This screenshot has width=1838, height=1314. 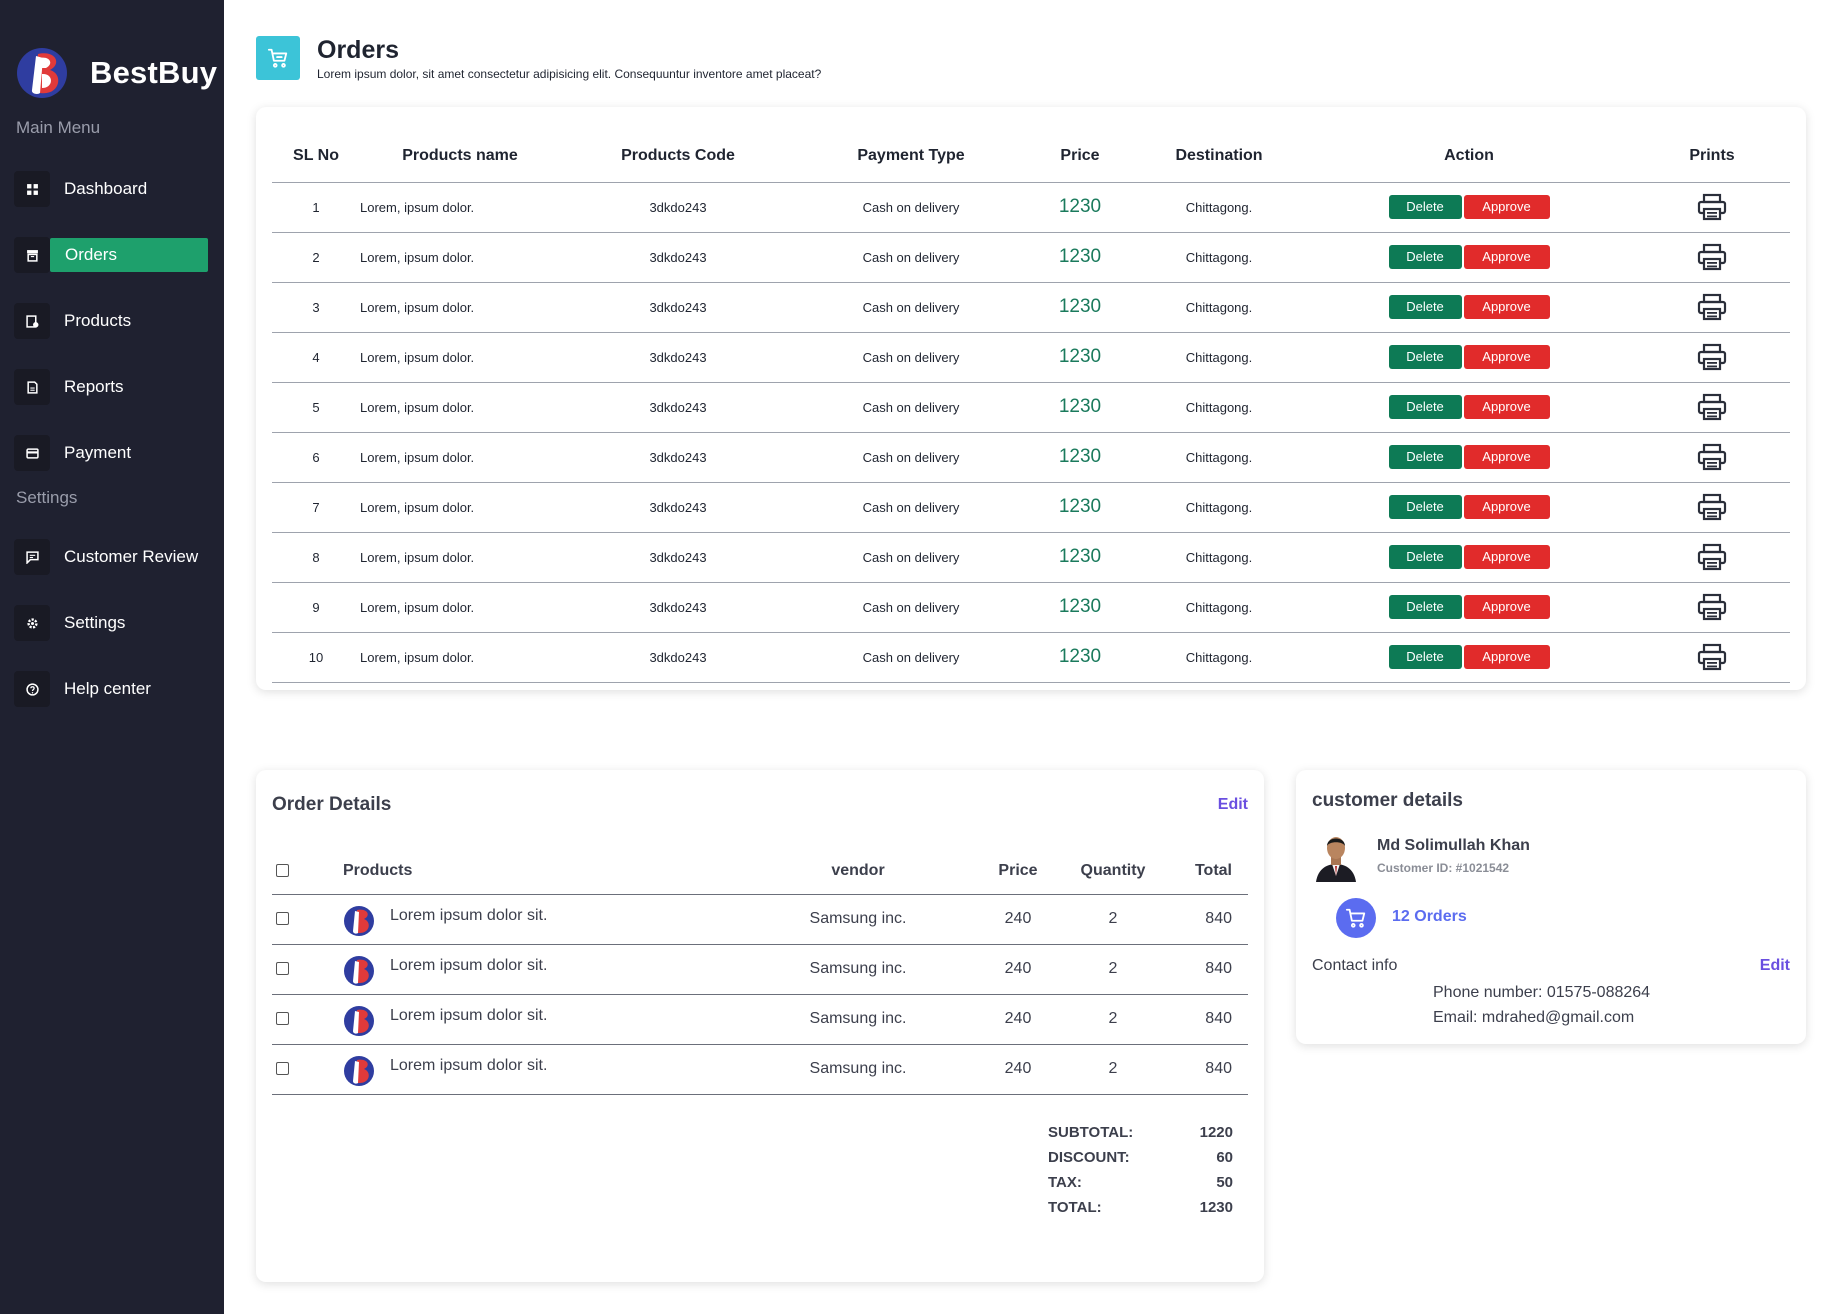 I want to click on brand: BestBuy, so click(x=116, y=73).